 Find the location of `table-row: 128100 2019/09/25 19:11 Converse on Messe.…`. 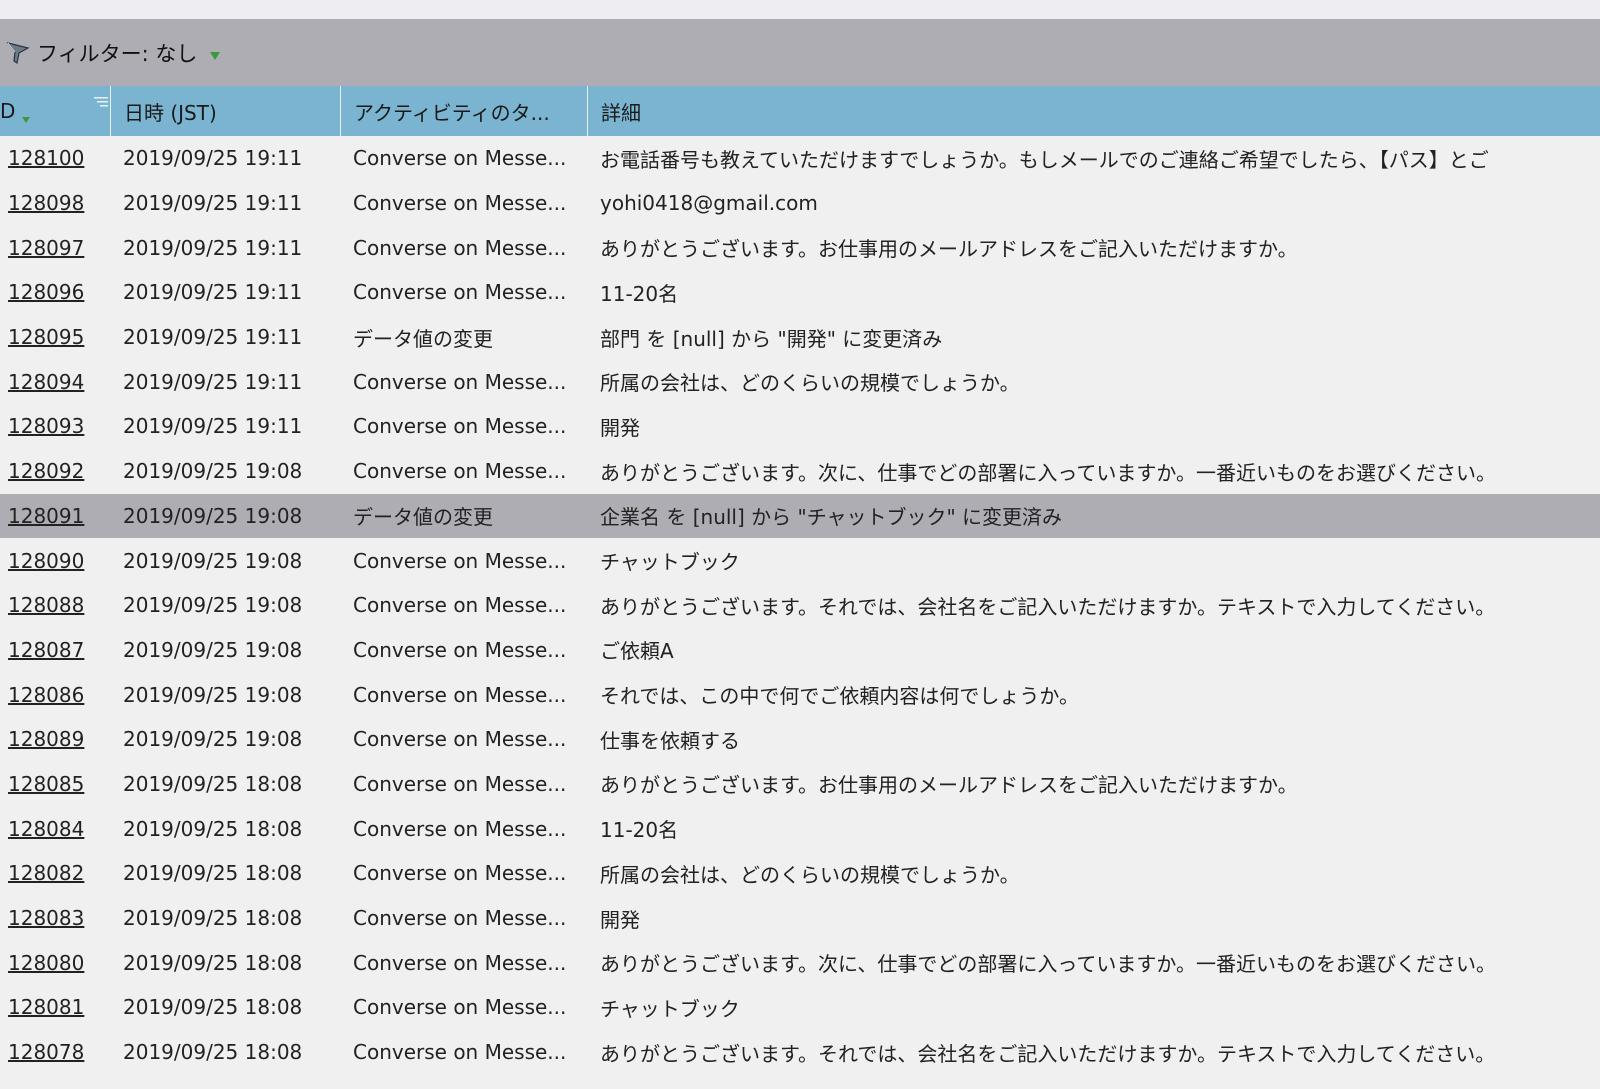

table-row: 128100 2019/09/25 19:11 Converse on Messe.… is located at coordinates (800, 158).